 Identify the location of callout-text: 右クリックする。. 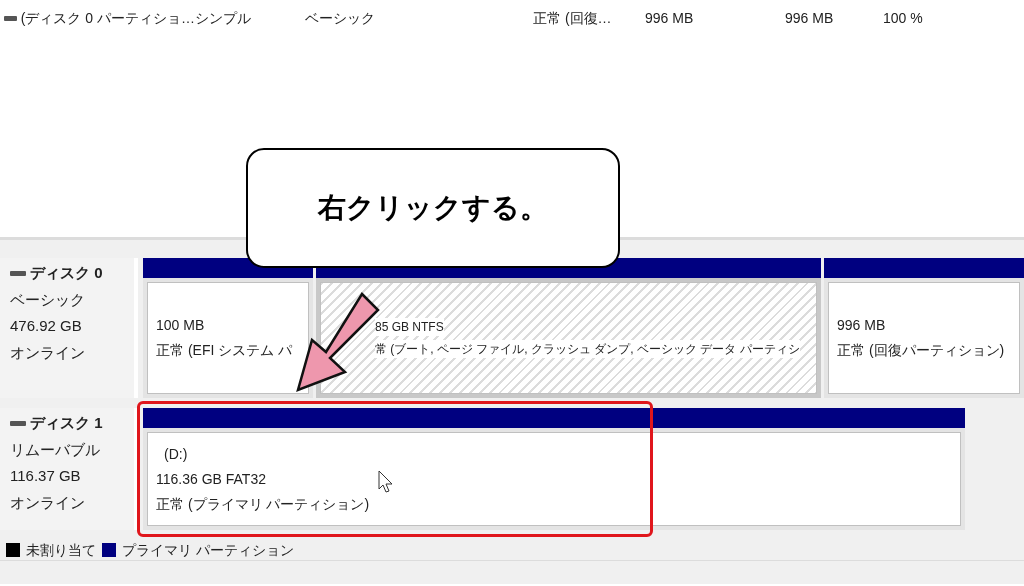
(433, 208).